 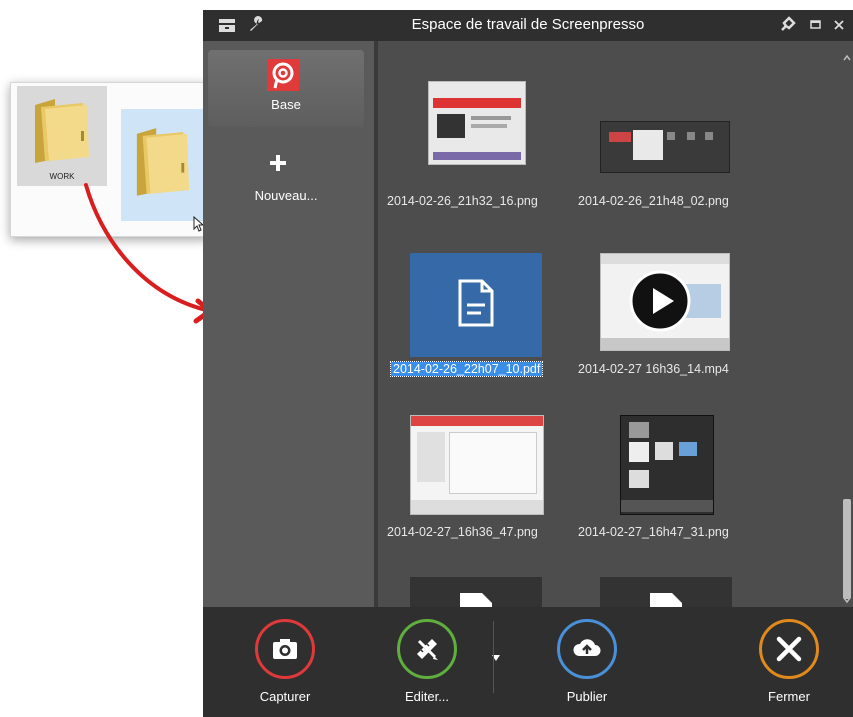 What do you see at coordinates (278, 163) in the screenshot?
I see `plus-icon` at bounding box center [278, 163].